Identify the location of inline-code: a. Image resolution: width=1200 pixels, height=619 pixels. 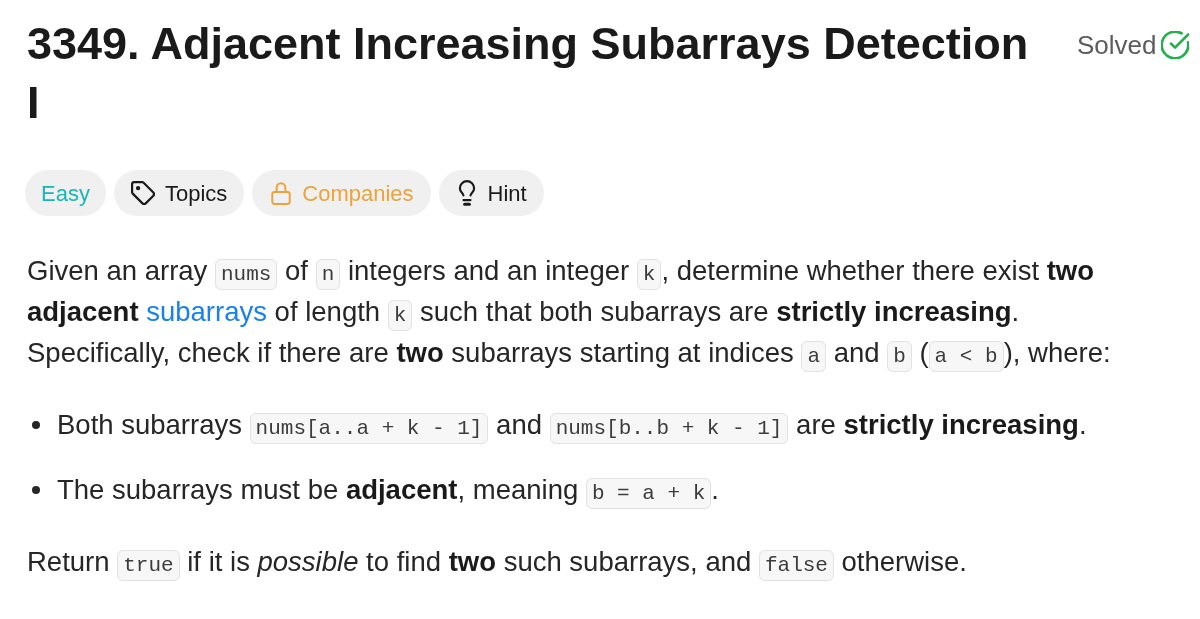
(813, 356).